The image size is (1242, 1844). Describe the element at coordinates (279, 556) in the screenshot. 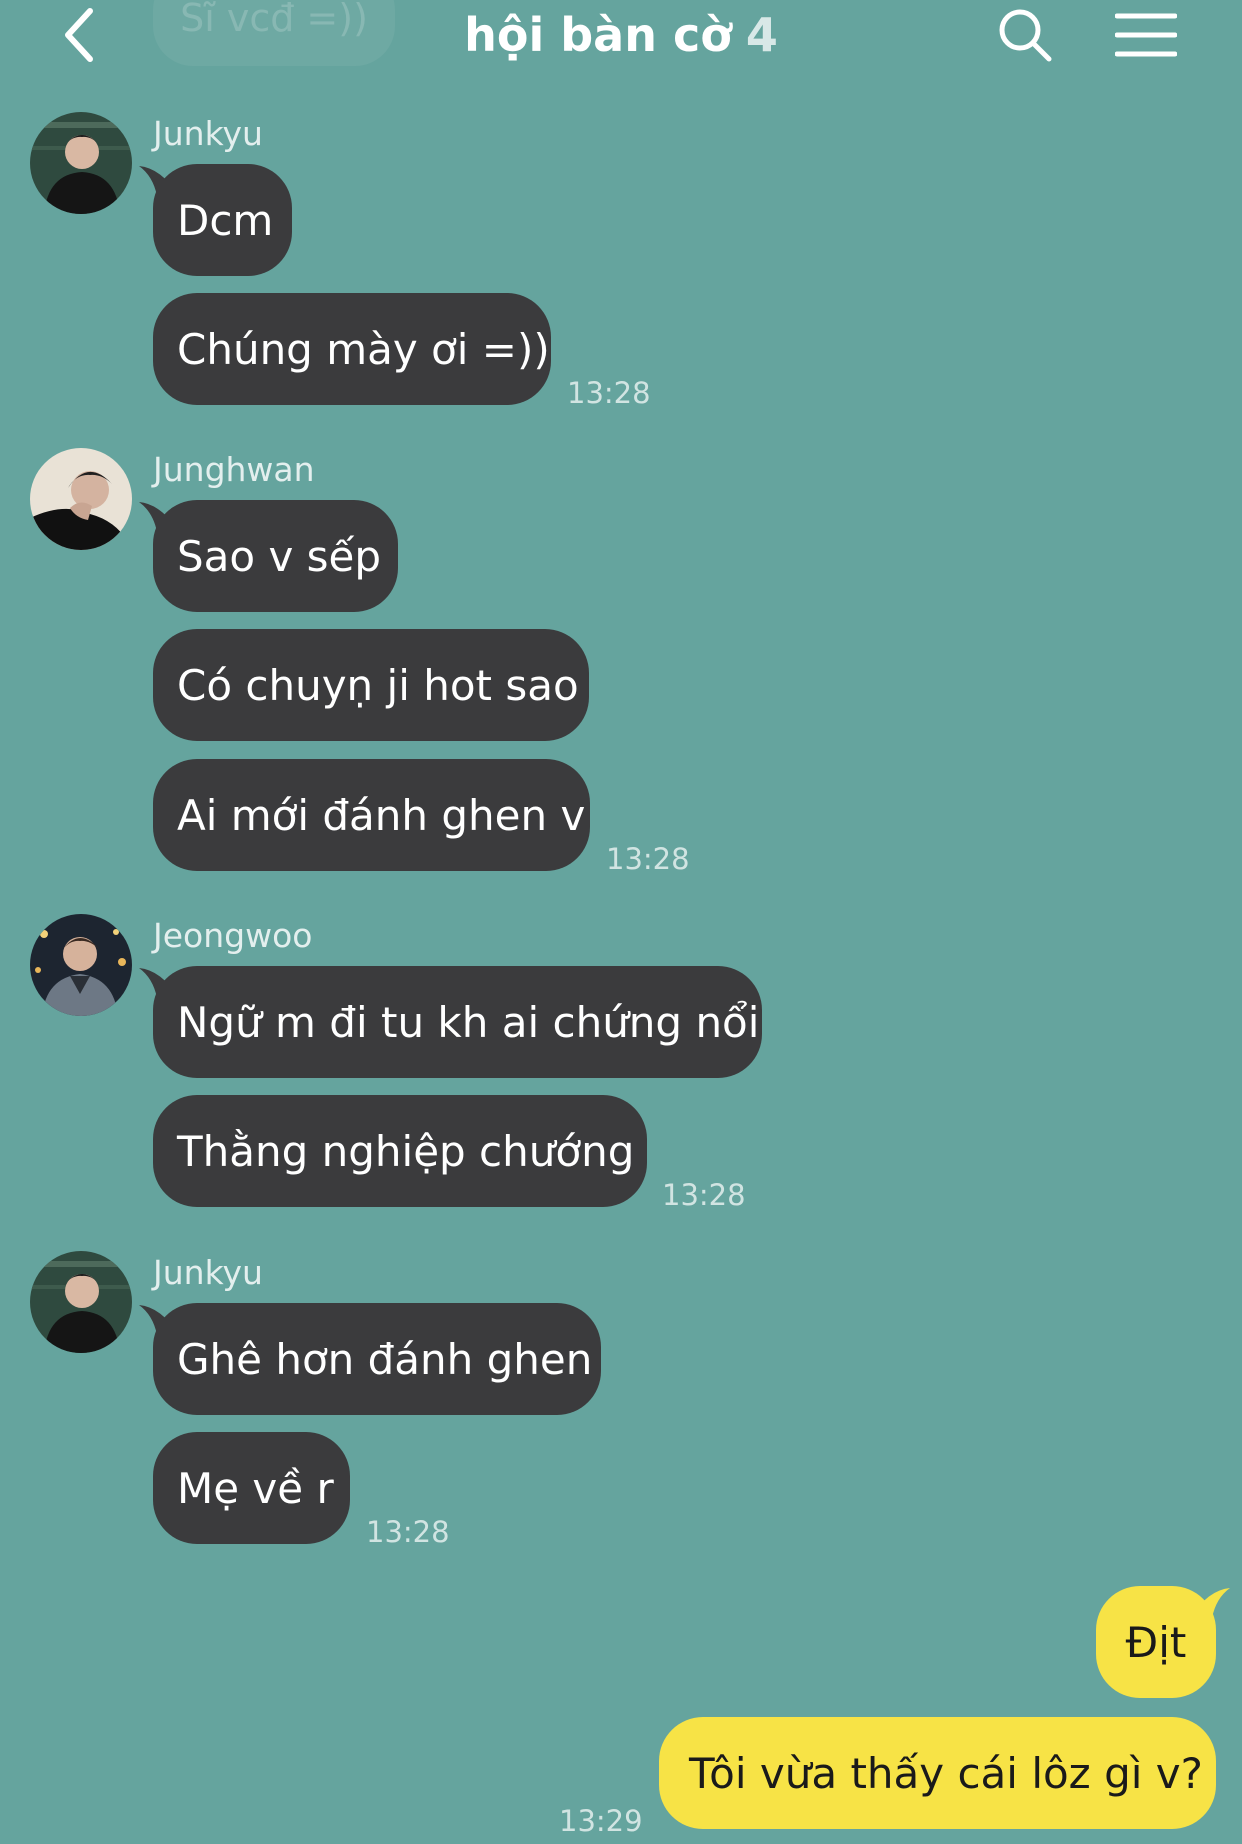

I see `message-text: Sao v sếp` at that location.